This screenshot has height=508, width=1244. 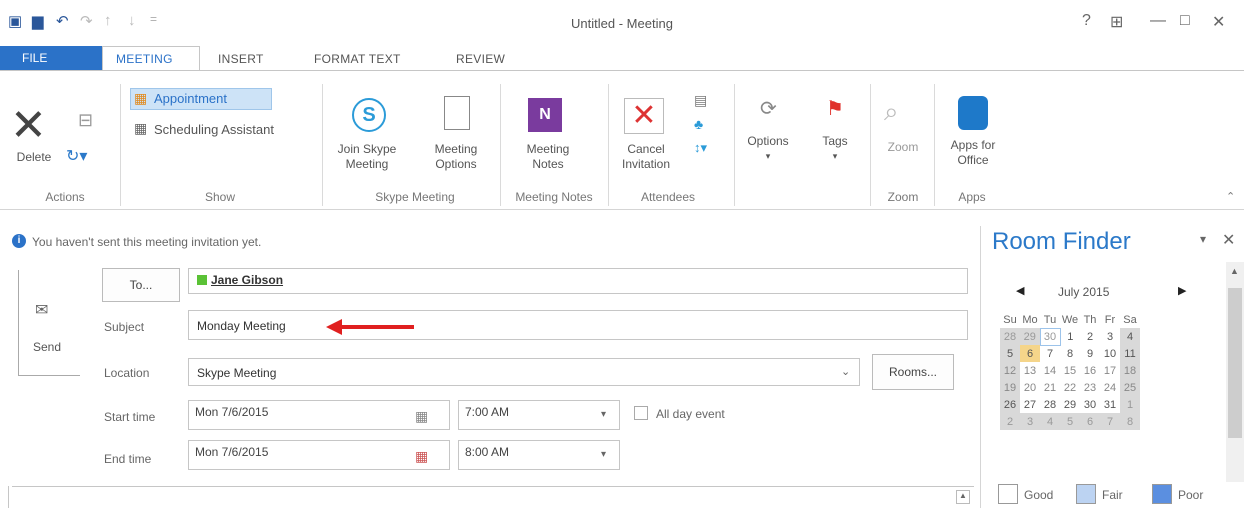 What do you see at coordinates (1158, 21) in the screenshot?
I see `minimize-icon: —` at bounding box center [1158, 21].